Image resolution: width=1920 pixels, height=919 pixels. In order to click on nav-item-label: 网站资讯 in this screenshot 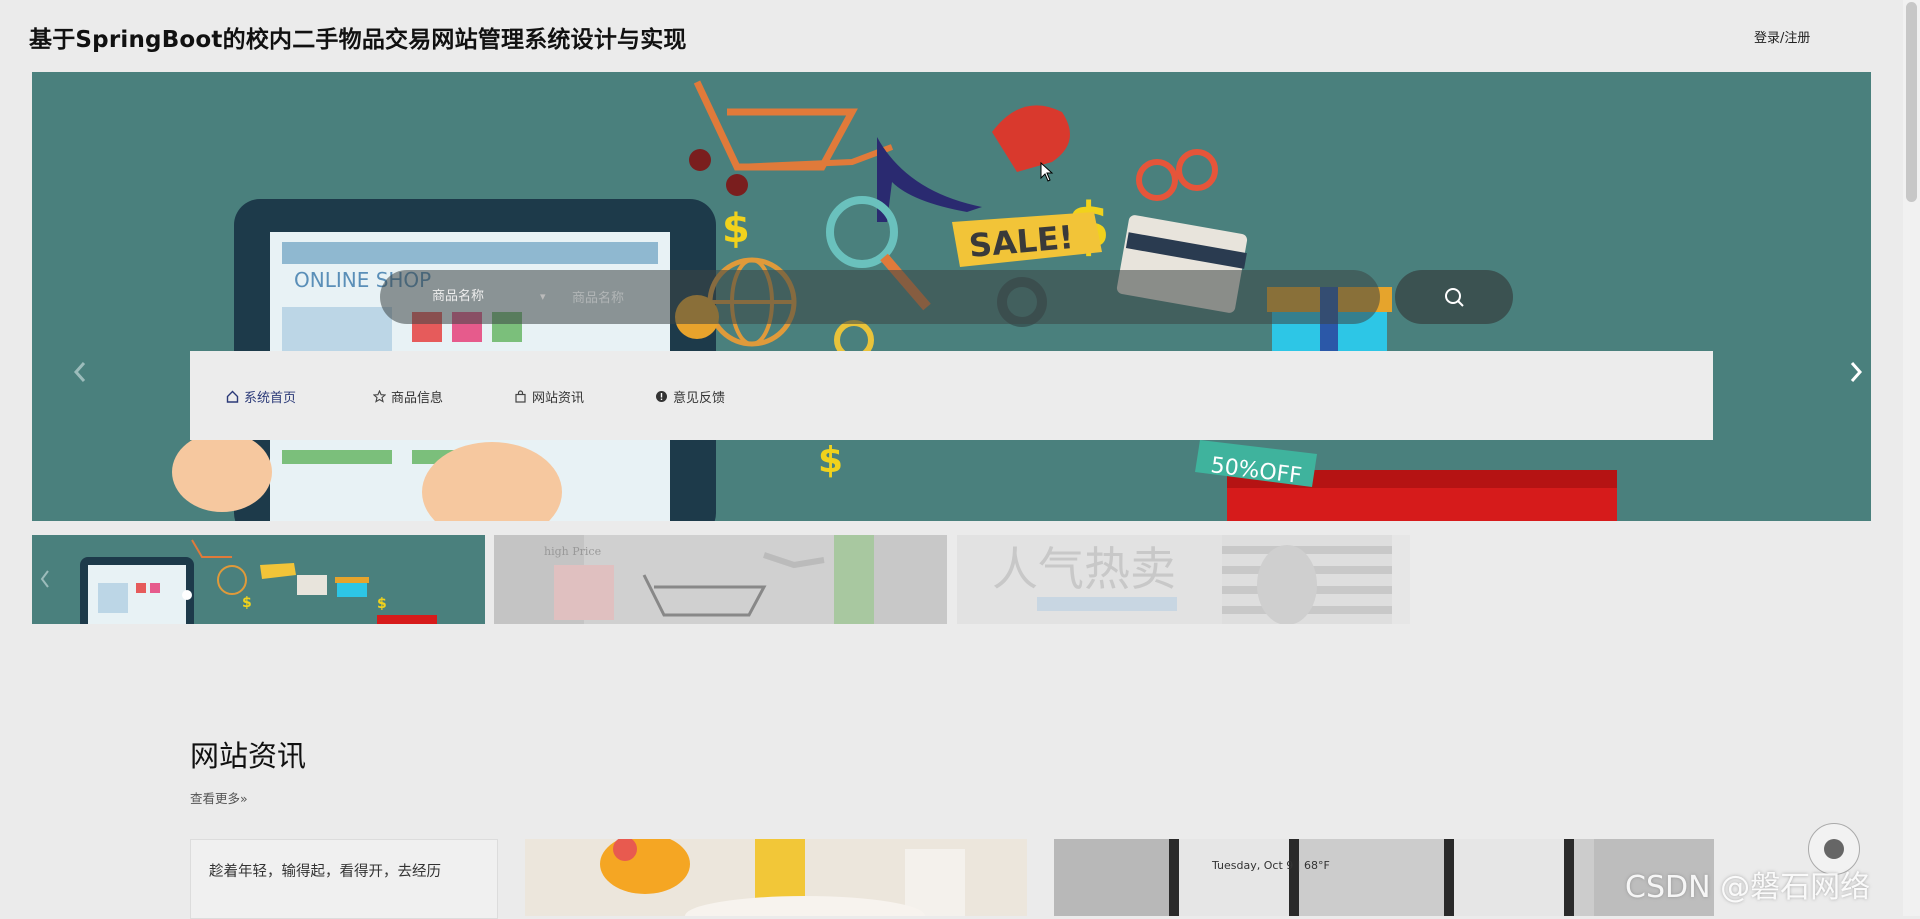, I will do `click(558, 398)`.